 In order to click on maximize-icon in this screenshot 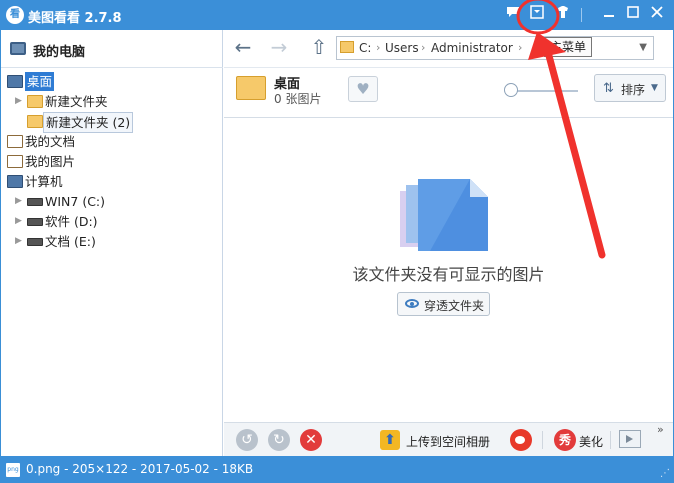, I will do `click(633, 15)`.